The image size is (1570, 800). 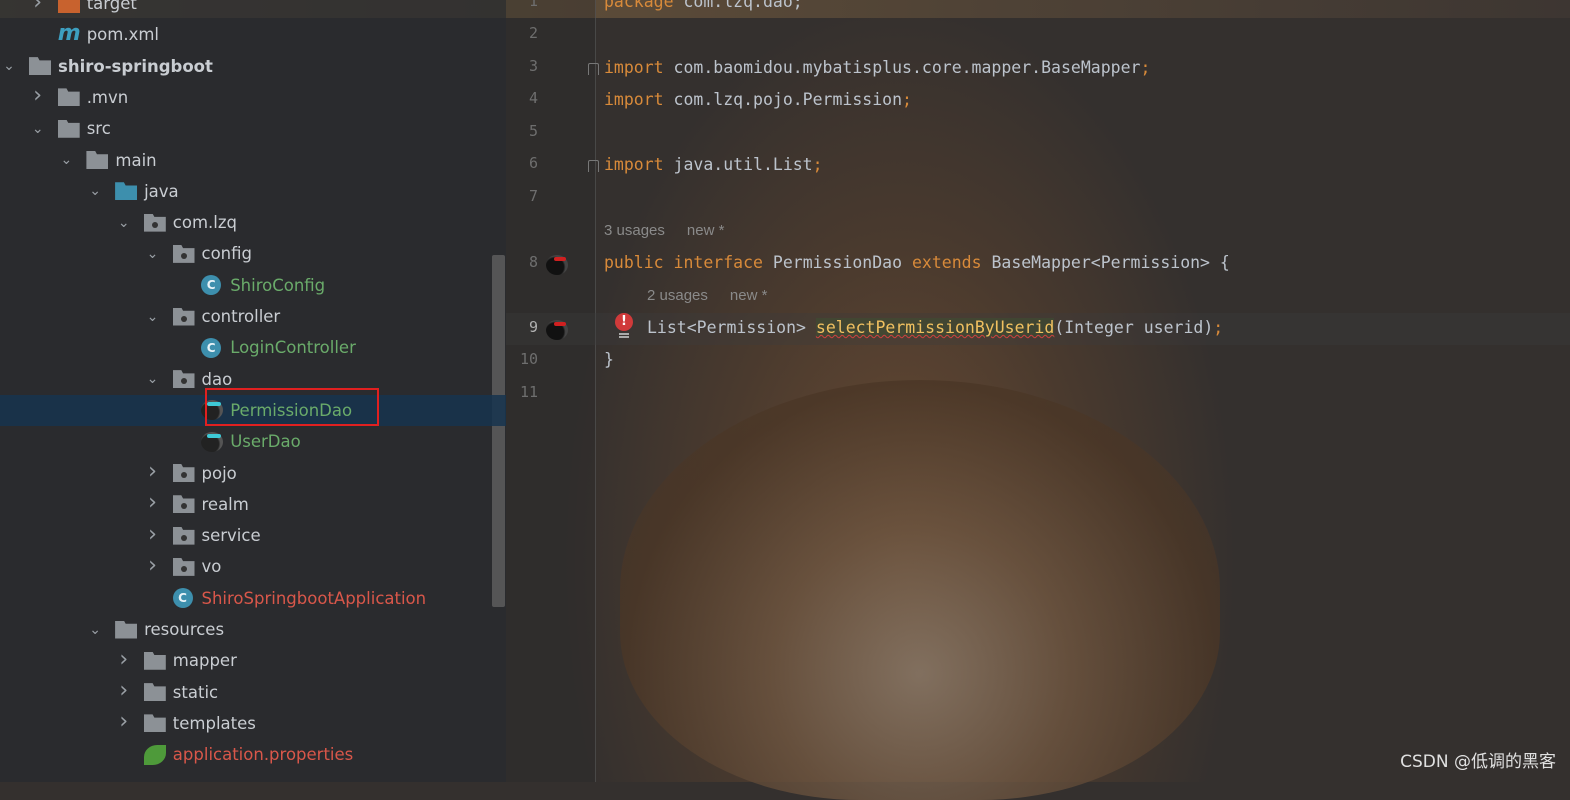 What do you see at coordinates (533, 196) in the screenshot?
I see `line-number: 7` at bounding box center [533, 196].